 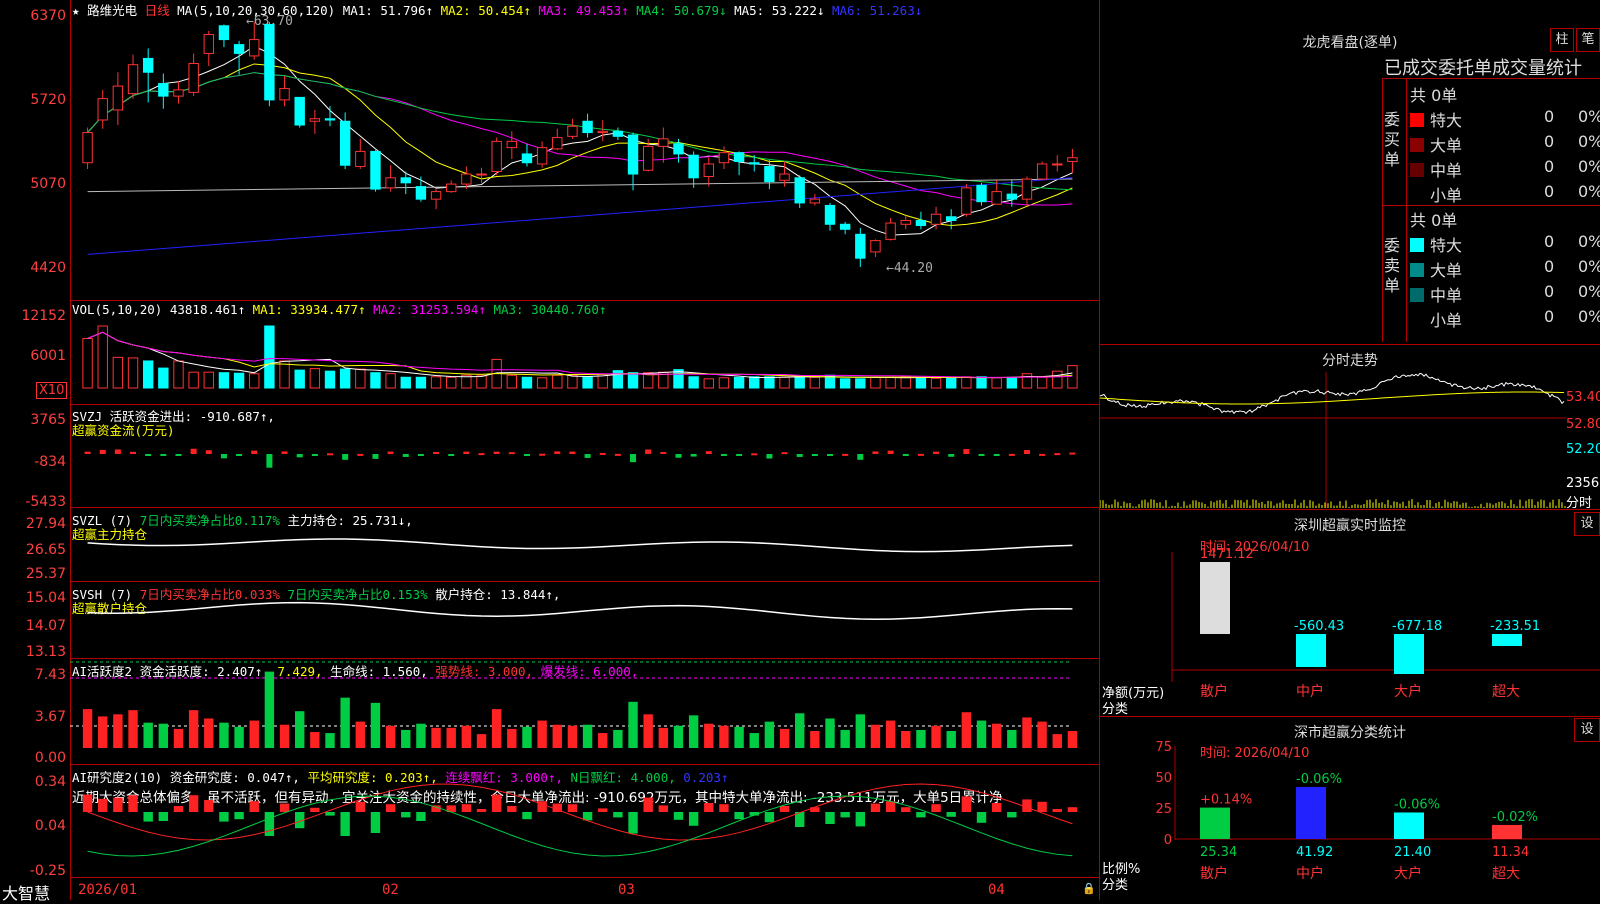 I want to click on fund-flow-chart, so click(x=585, y=455).